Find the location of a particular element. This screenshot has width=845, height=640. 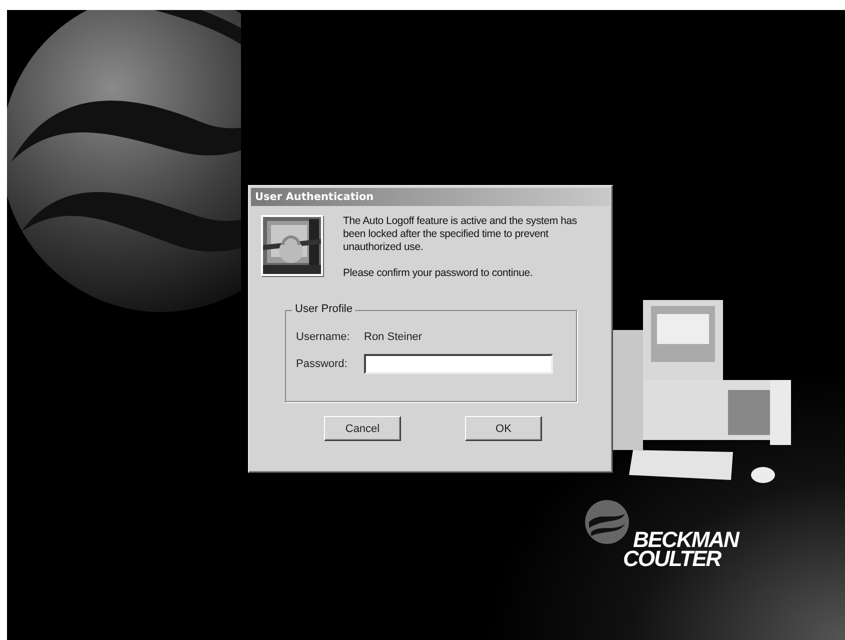

brand-name: COULTER is located at coordinates (672, 558).